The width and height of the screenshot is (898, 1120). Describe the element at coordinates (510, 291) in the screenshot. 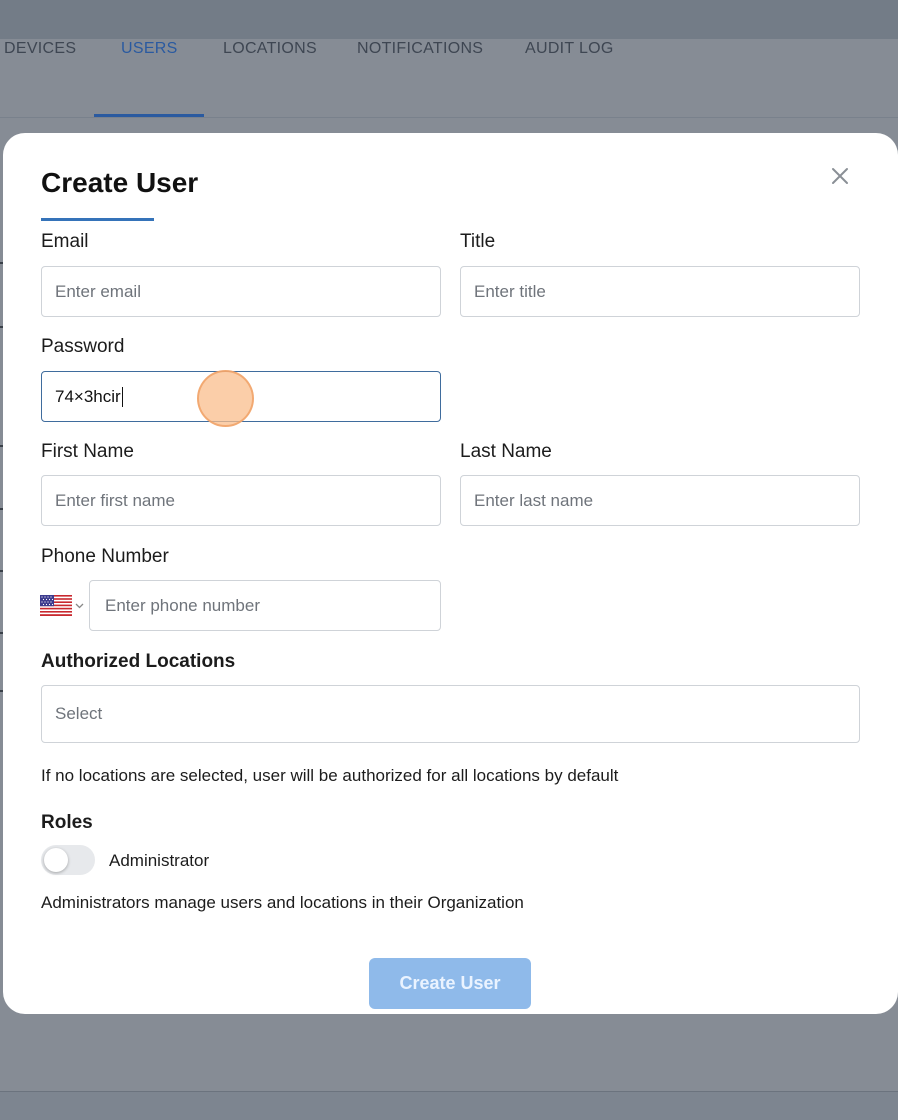

I see `title-placeholder: Enter title` at that location.